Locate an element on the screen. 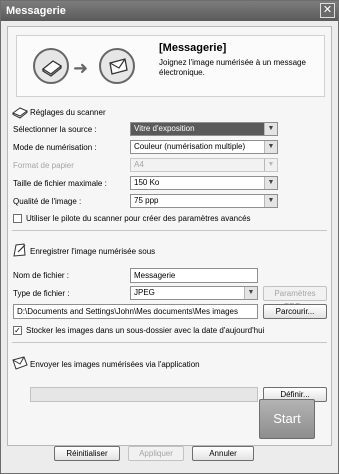 This screenshot has width=339, height=474. filetype-label: Type de fichier : is located at coordinates (41, 293).